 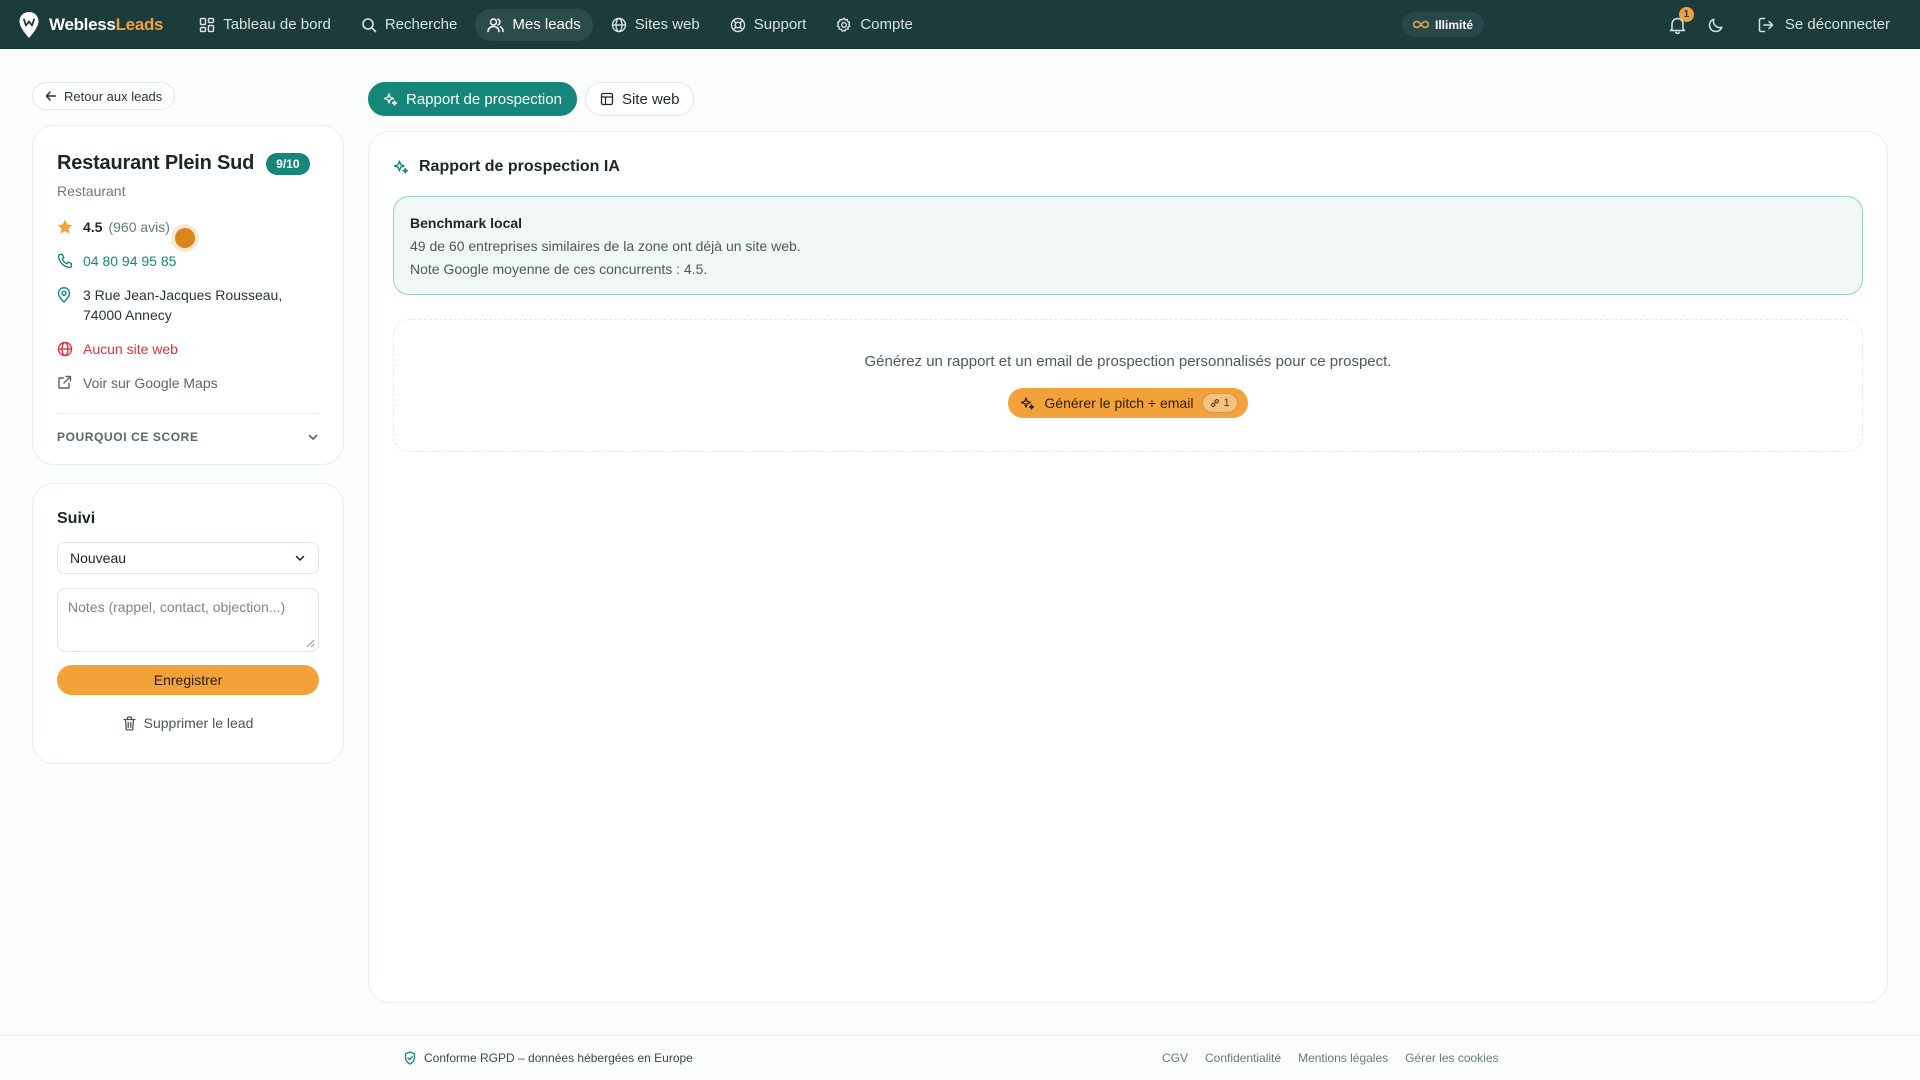 I want to click on nav-support: Support, so click(x=768, y=25).